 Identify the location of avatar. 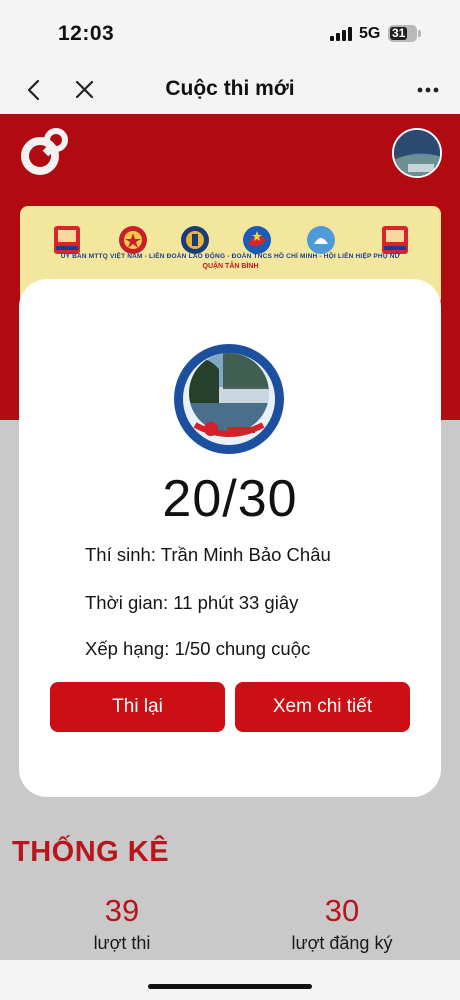
(417, 153).